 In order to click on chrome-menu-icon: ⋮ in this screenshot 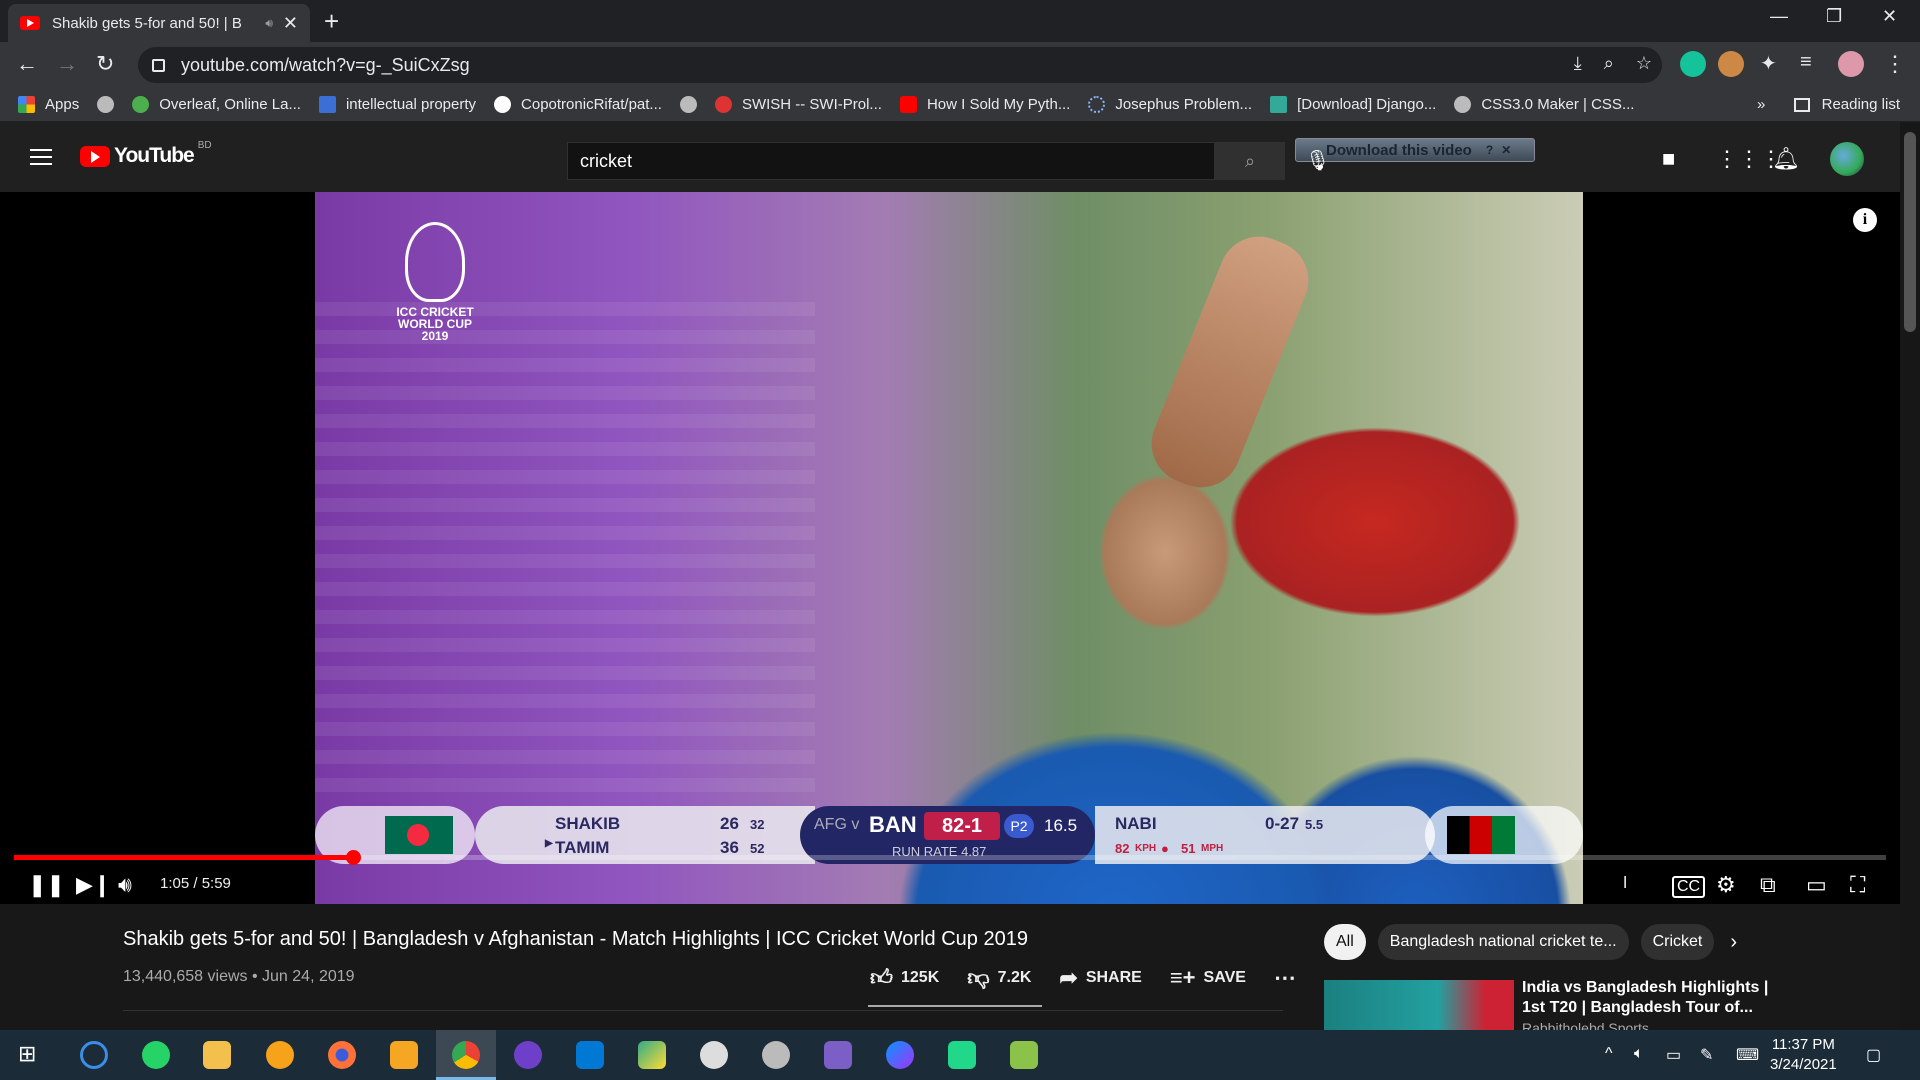, I will do `click(1895, 64)`.